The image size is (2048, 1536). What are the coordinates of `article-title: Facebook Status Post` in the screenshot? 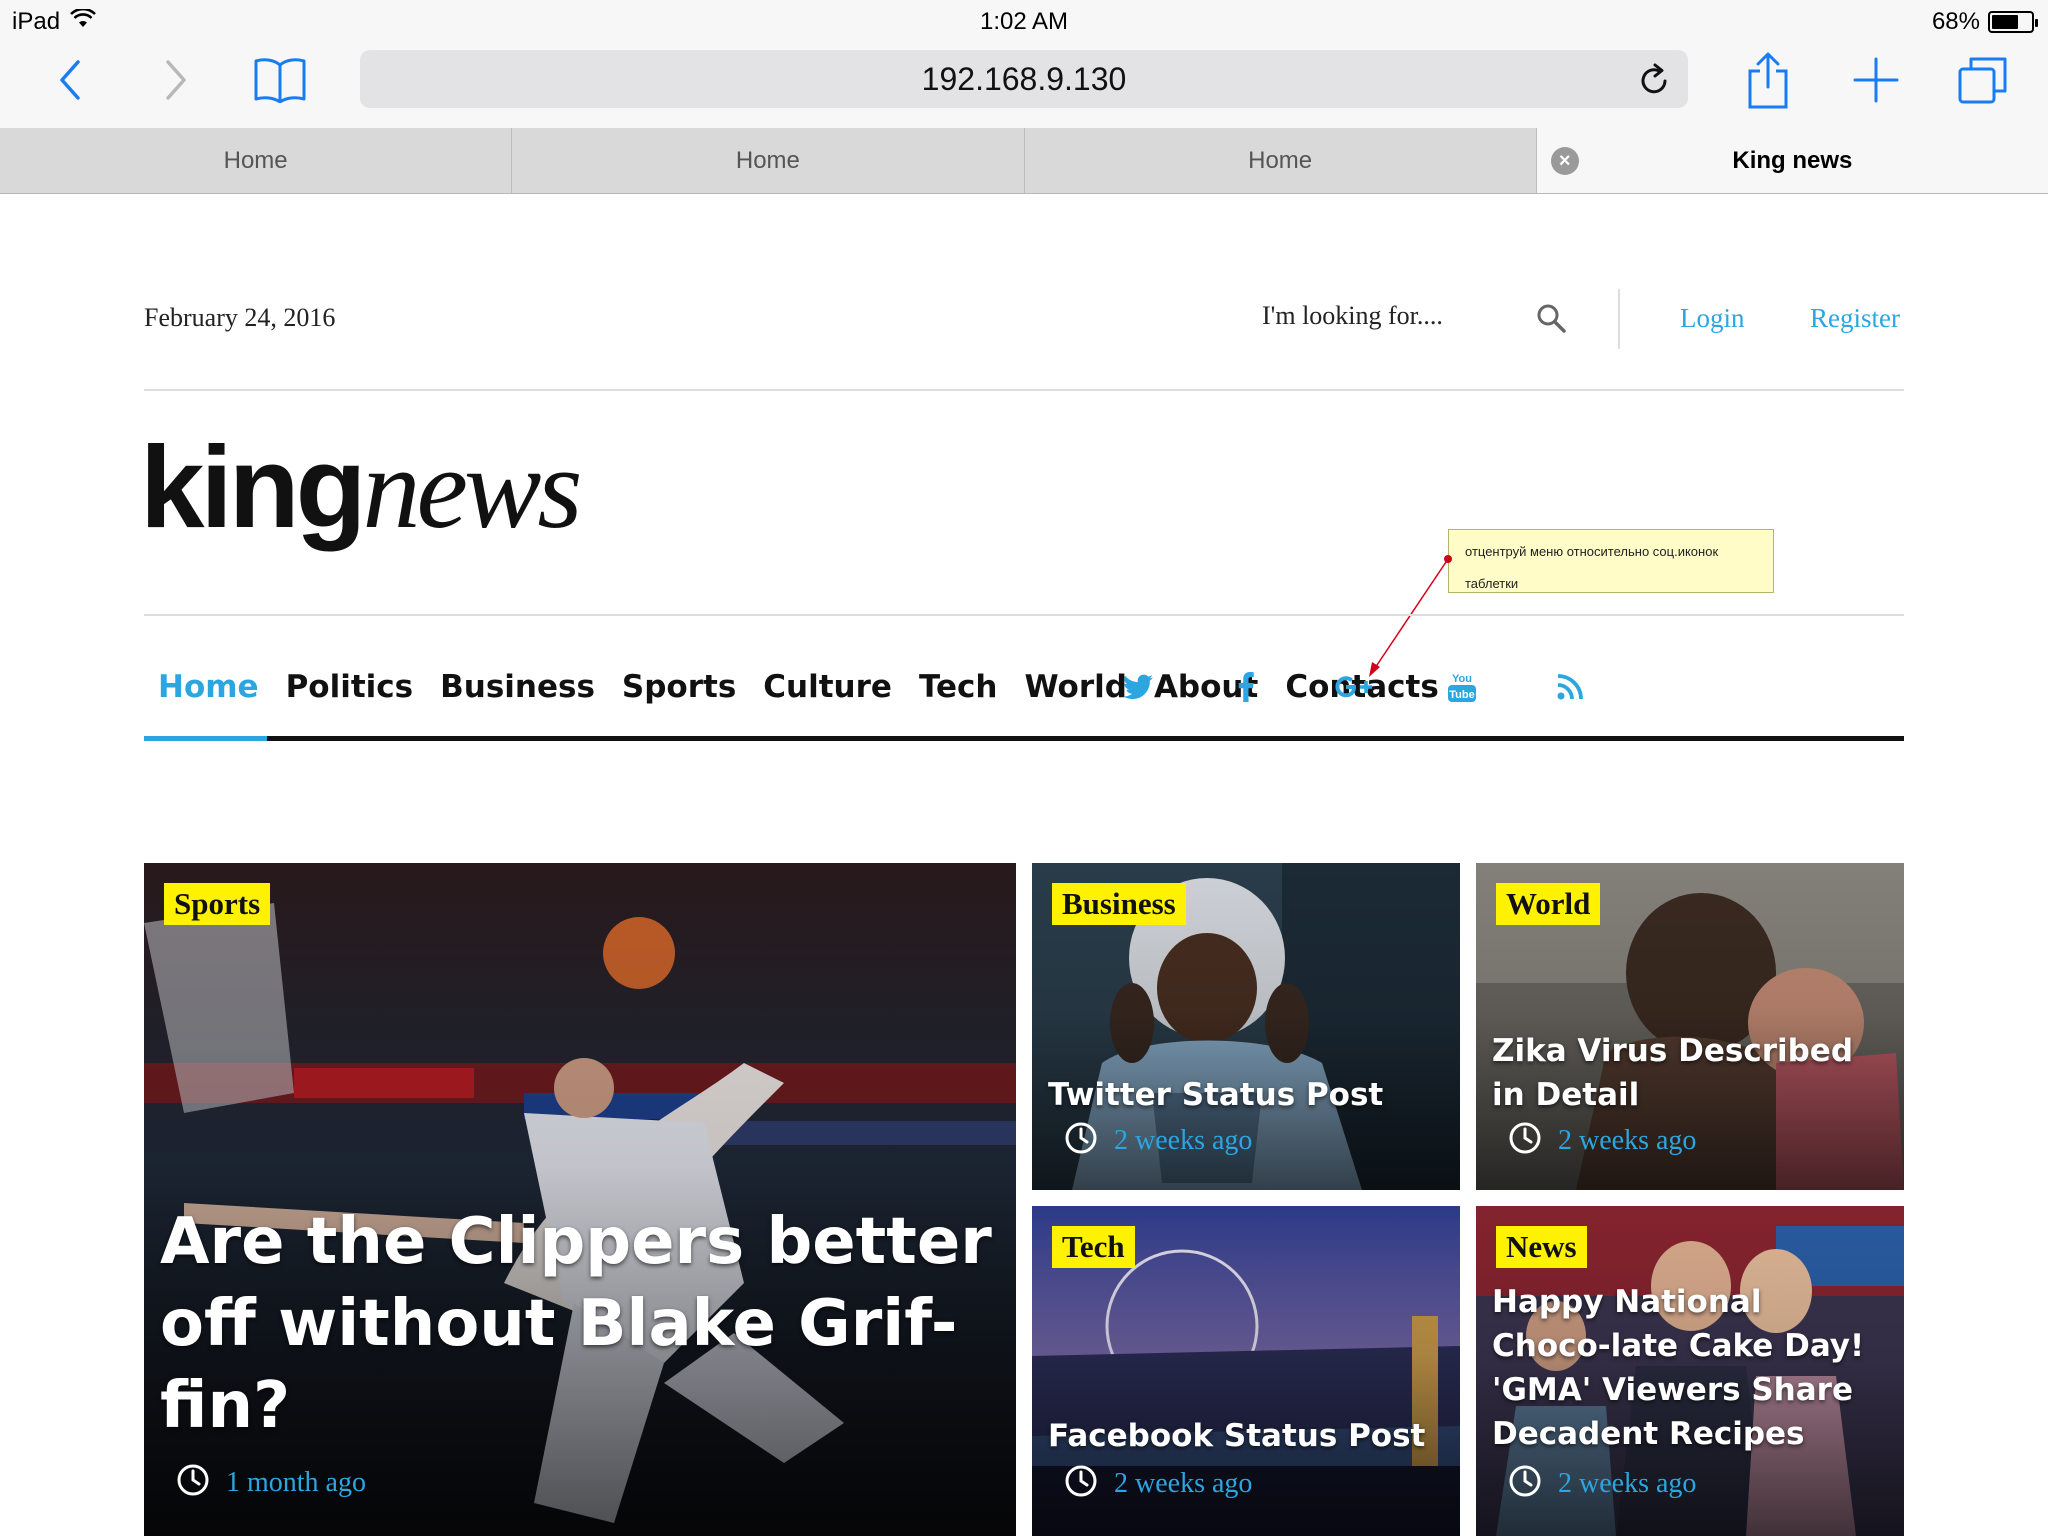 It's located at (1246, 1436).